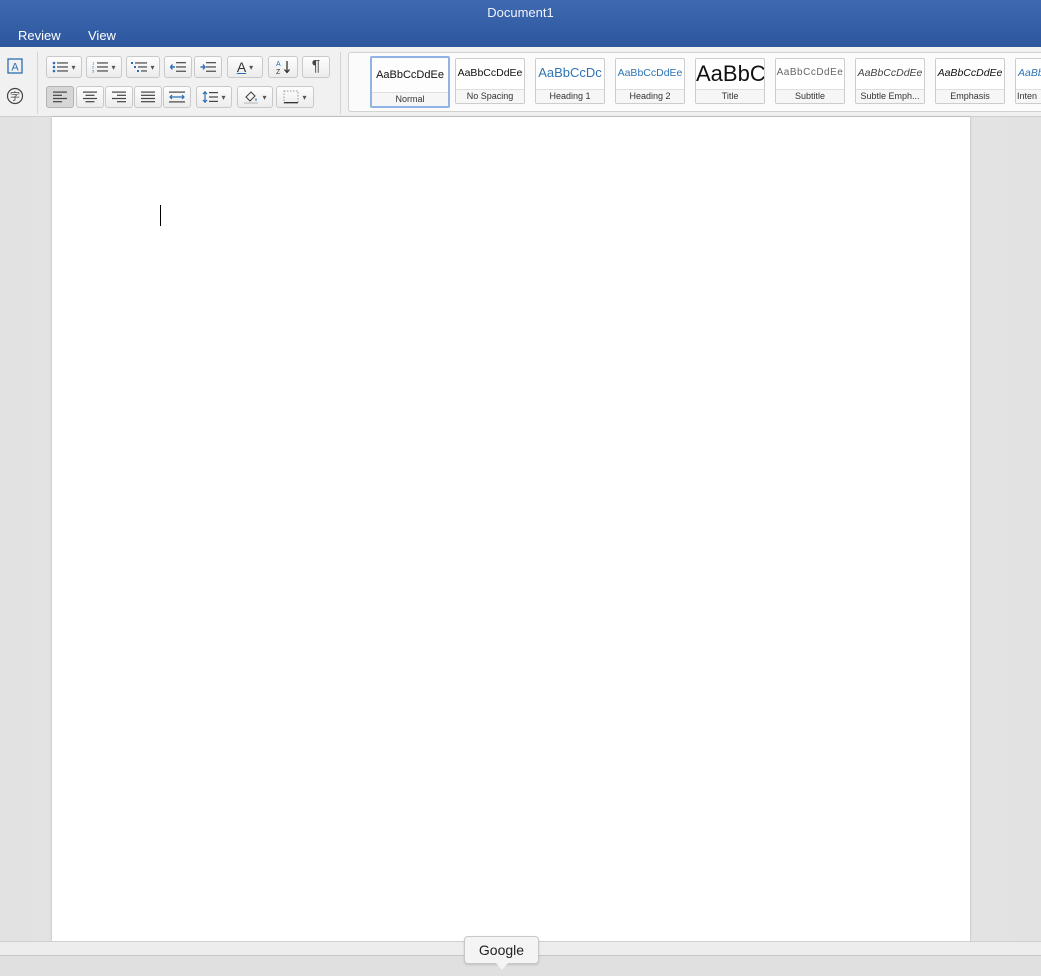  I want to click on bulleted-list-icon, so click(61, 67).